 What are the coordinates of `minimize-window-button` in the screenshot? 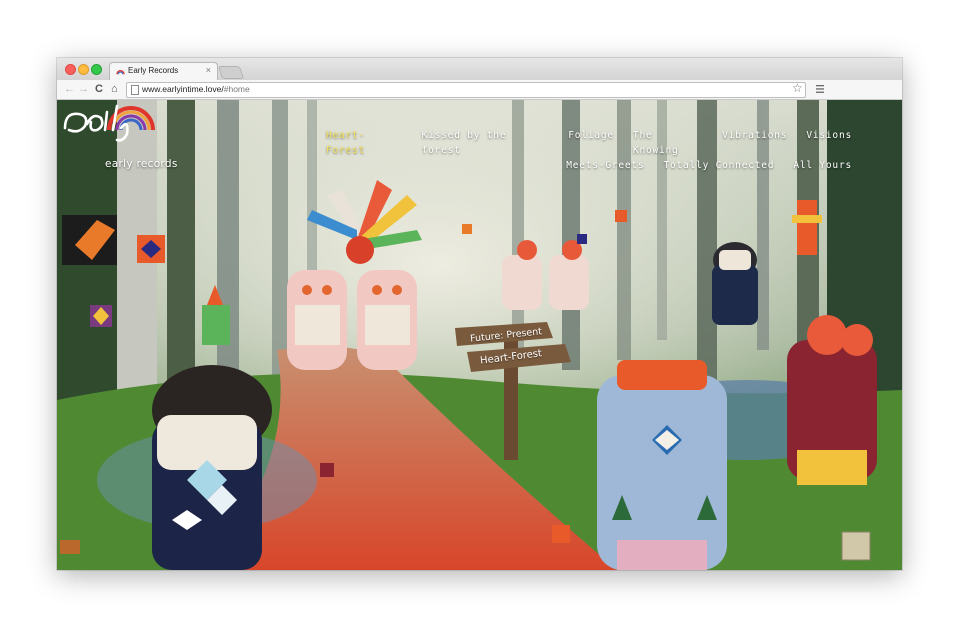 It's located at (83, 69).